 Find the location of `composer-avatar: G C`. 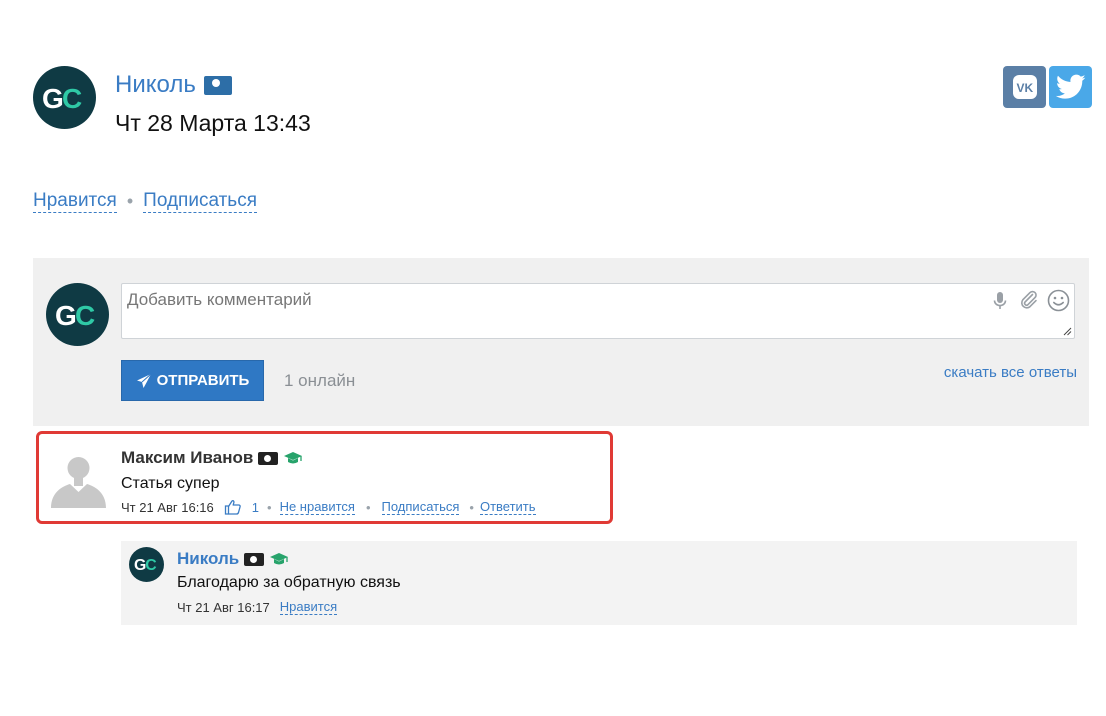

composer-avatar: G C is located at coordinates (77, 314).